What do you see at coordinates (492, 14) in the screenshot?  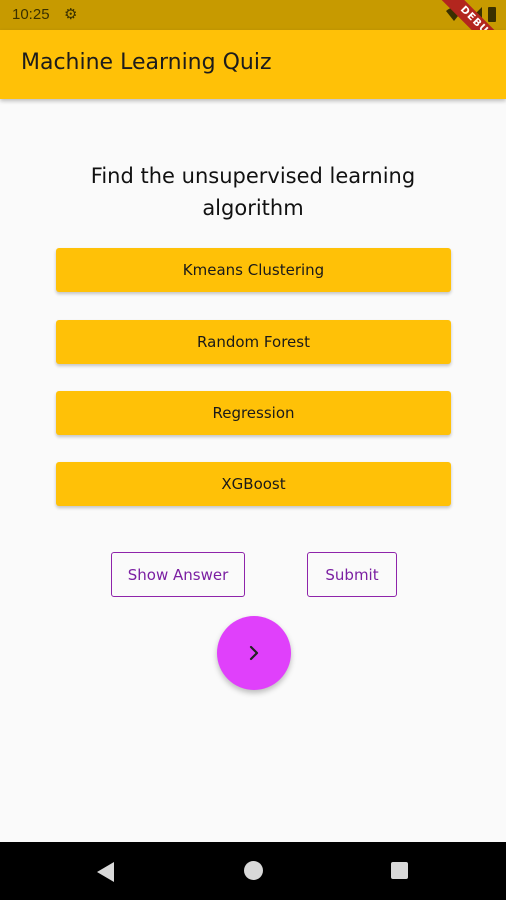 I see `battery-icon` at bounding box center [492, 14].